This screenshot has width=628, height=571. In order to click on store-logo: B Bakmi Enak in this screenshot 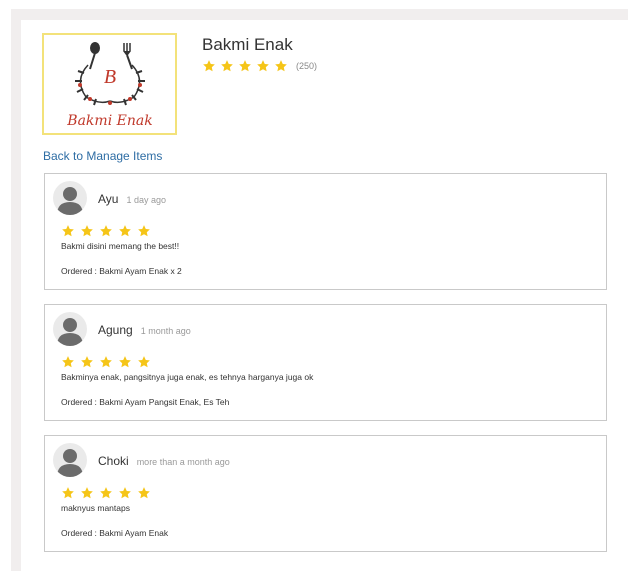, I will do `click(109, 84)`.